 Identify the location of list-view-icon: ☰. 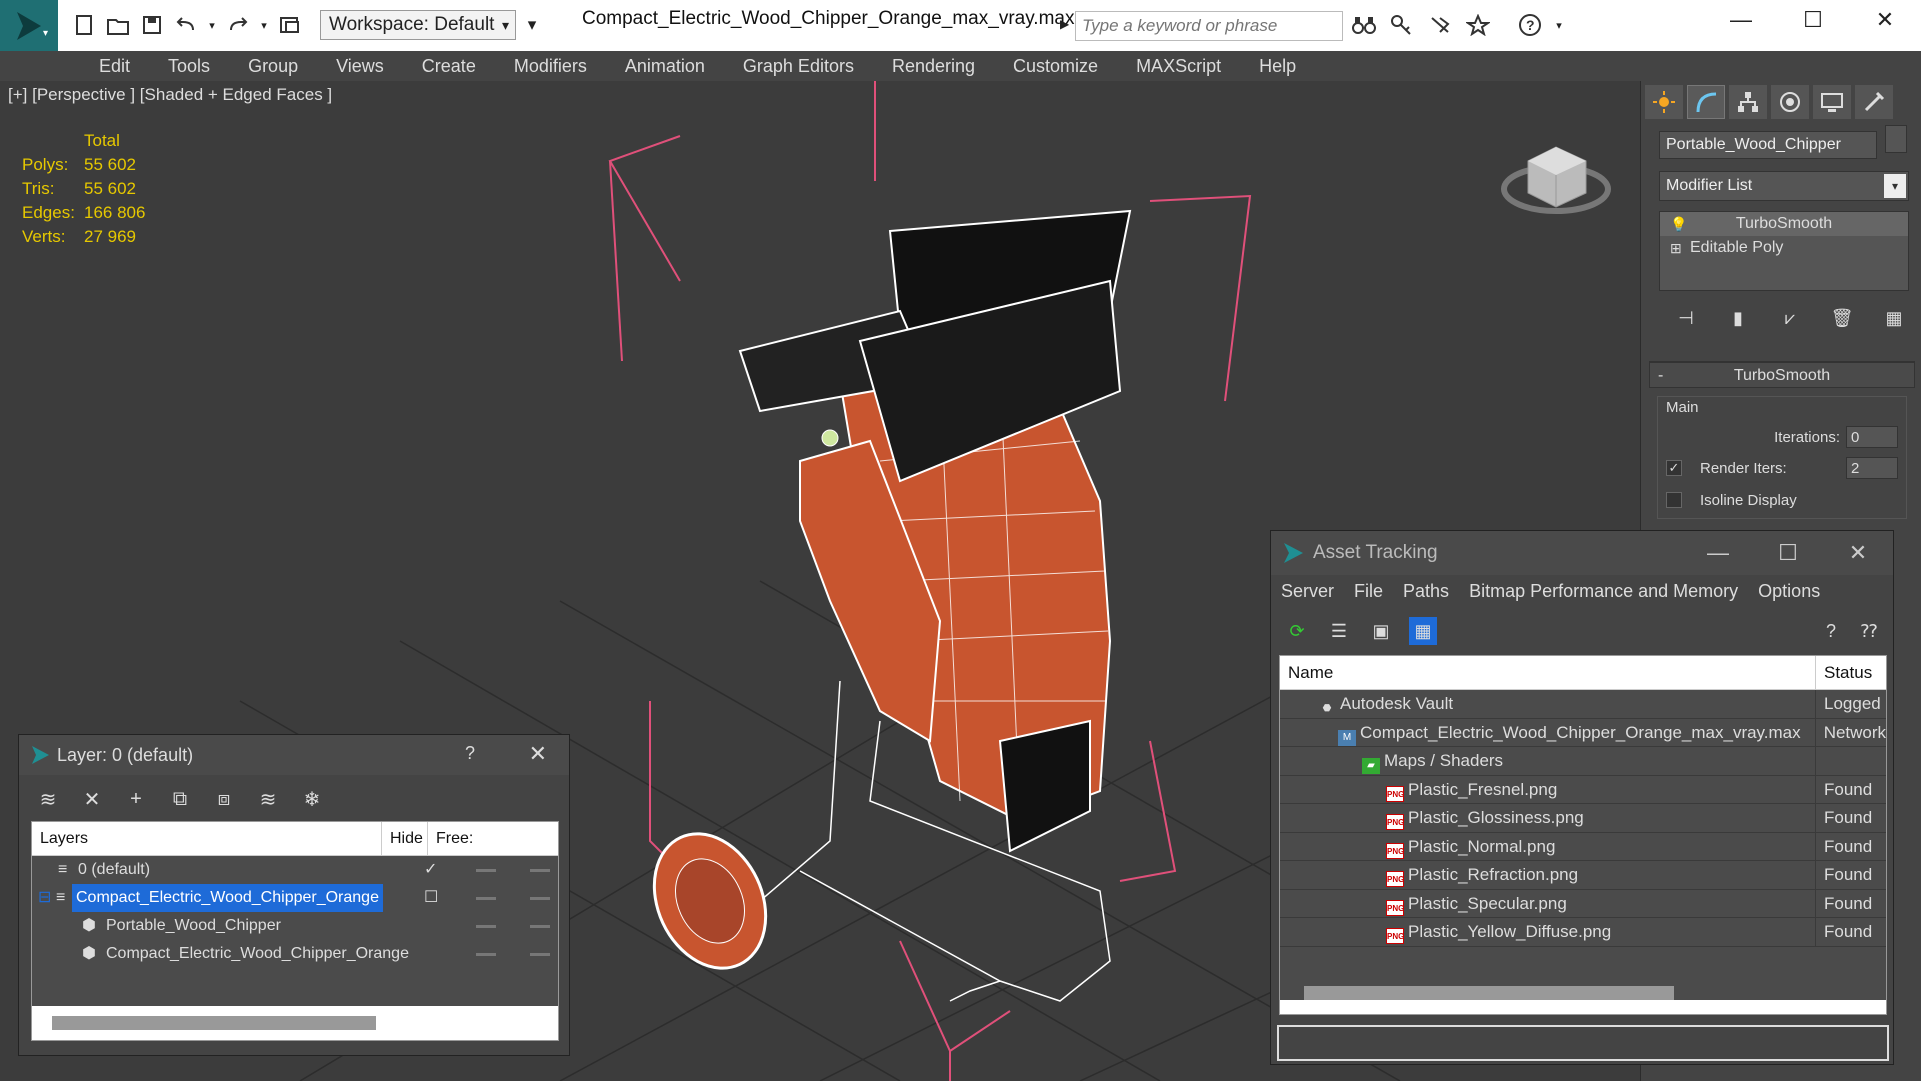
(1339, 631).